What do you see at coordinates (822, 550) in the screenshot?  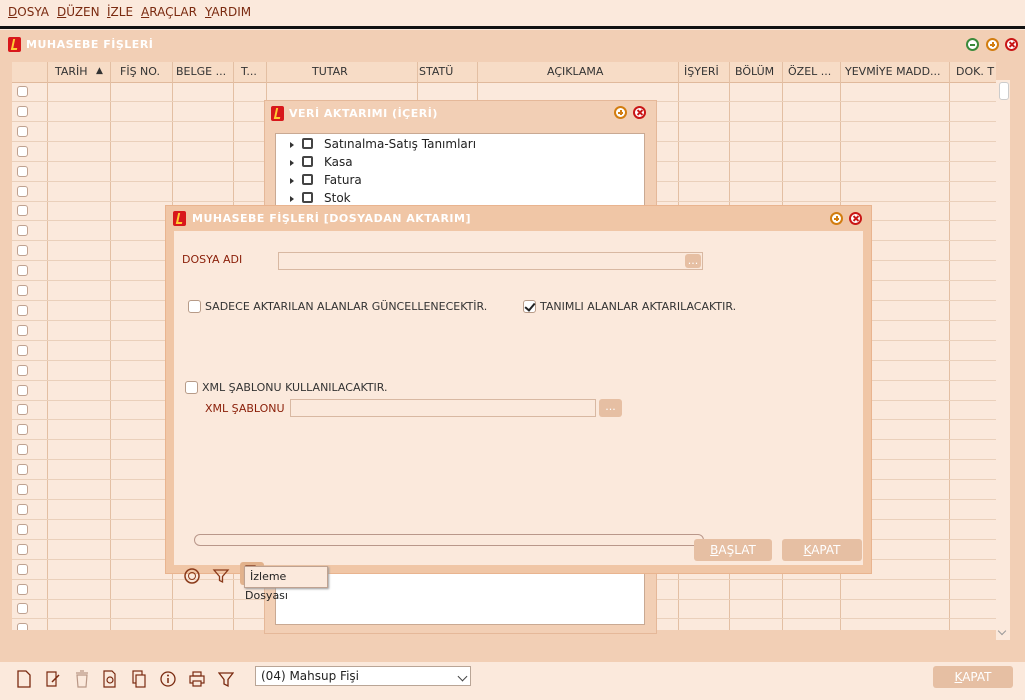 I see `dialog-close-button: KAPAT` at bounding box center [822, 550].